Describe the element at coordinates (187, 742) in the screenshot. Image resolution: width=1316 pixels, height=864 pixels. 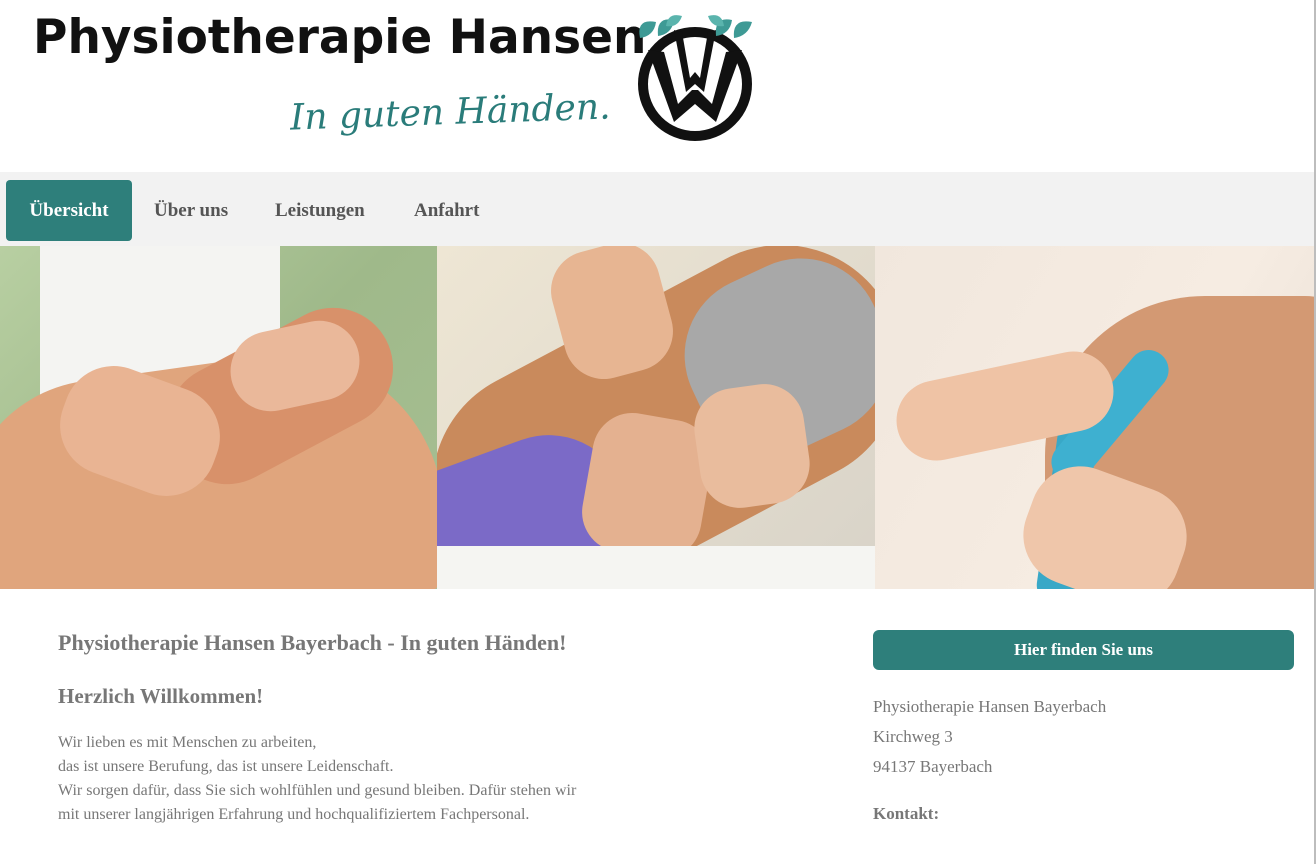
I see `intro-line-1: Wir lieben es mit Menschen zu arbeiten,` at that location.